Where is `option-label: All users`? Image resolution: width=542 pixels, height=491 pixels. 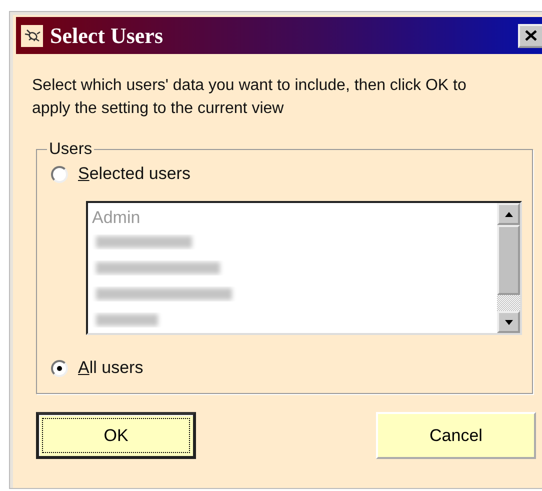 option-label: All users is located at coordinates (111, 368).